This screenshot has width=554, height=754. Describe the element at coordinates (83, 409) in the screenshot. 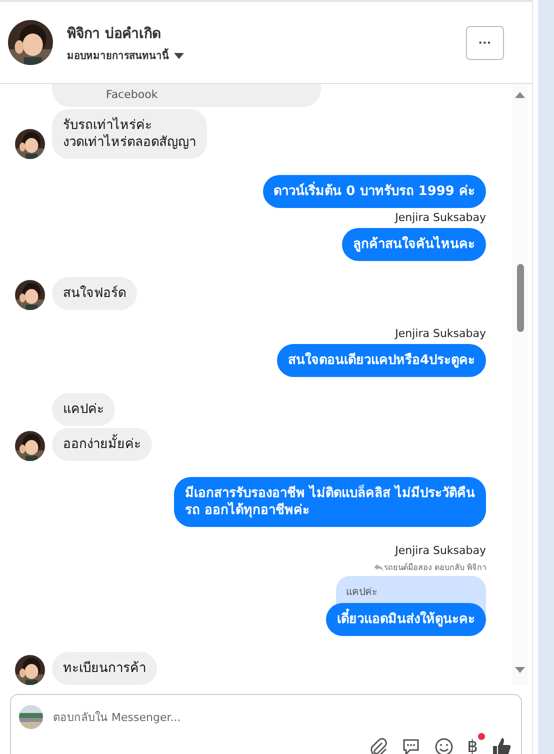

I see `message-bubble: แคปค่ะ` at that location.